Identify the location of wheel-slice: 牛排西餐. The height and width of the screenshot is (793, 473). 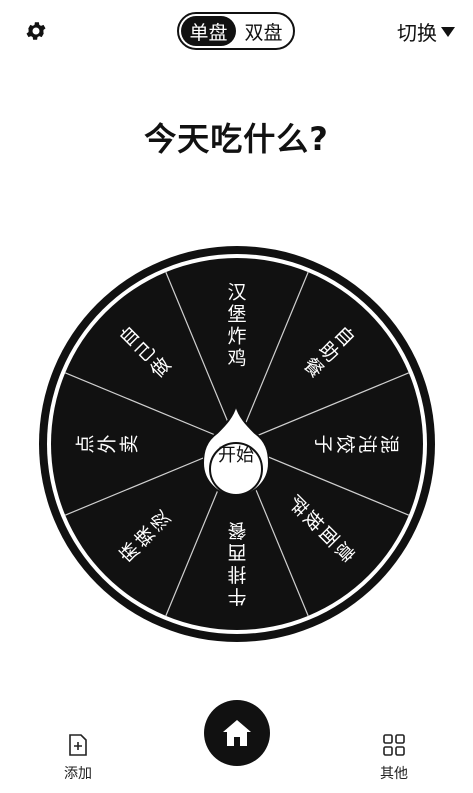
(236, 563).